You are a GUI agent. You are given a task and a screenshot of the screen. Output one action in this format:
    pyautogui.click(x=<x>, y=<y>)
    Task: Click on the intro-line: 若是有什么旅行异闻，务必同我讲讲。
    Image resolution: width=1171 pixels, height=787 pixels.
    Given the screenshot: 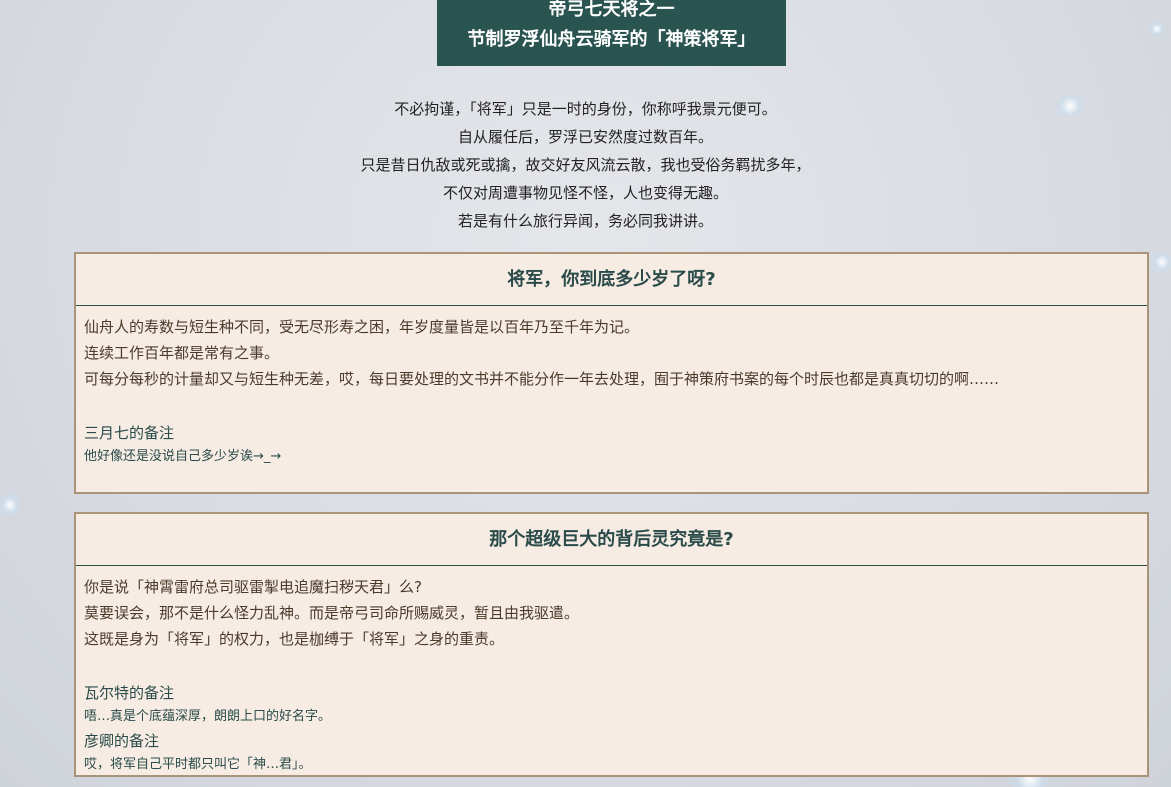 What is the action you would take?
    pyautogui.click(x=585, y=221)
    